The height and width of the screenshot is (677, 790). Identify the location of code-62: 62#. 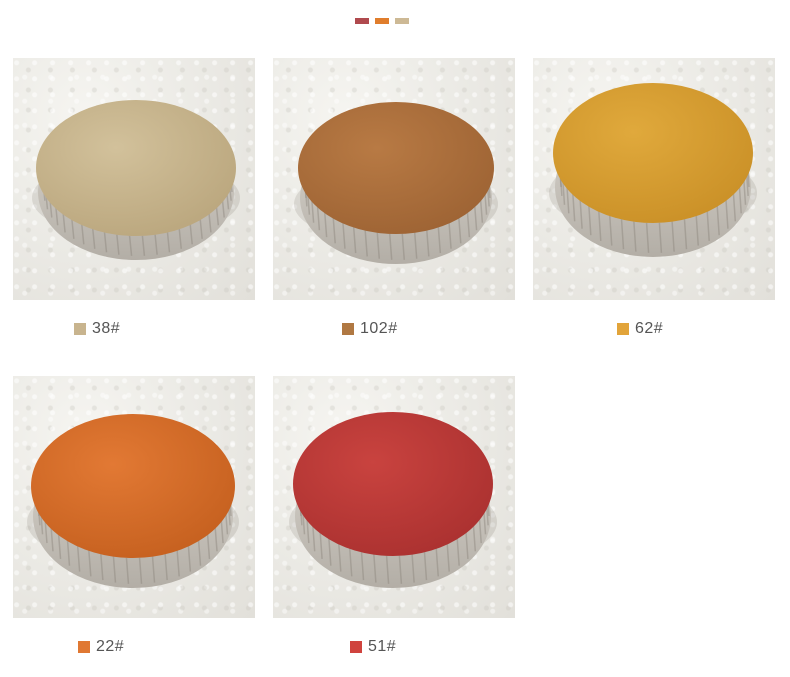
(649, 328).